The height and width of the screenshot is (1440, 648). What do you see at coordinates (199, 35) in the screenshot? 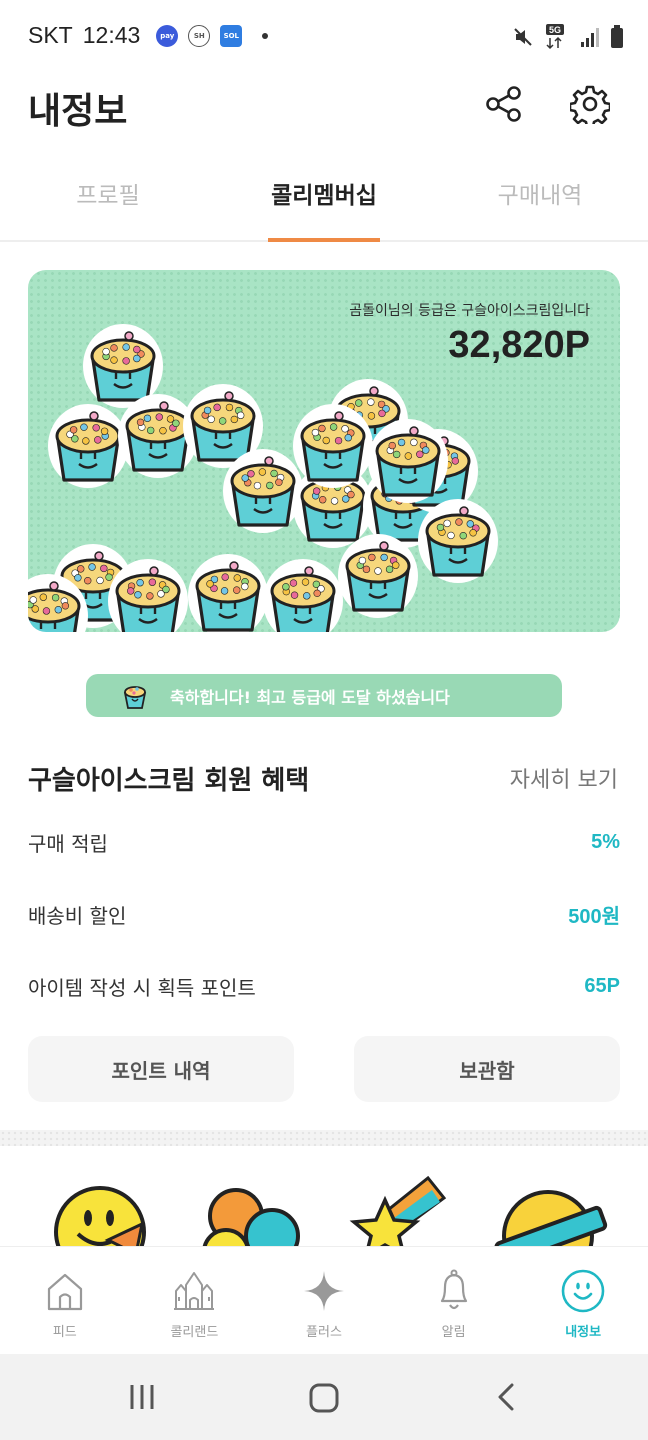
I see `sh-app-icon: SH` at bounding box center [199, 35].